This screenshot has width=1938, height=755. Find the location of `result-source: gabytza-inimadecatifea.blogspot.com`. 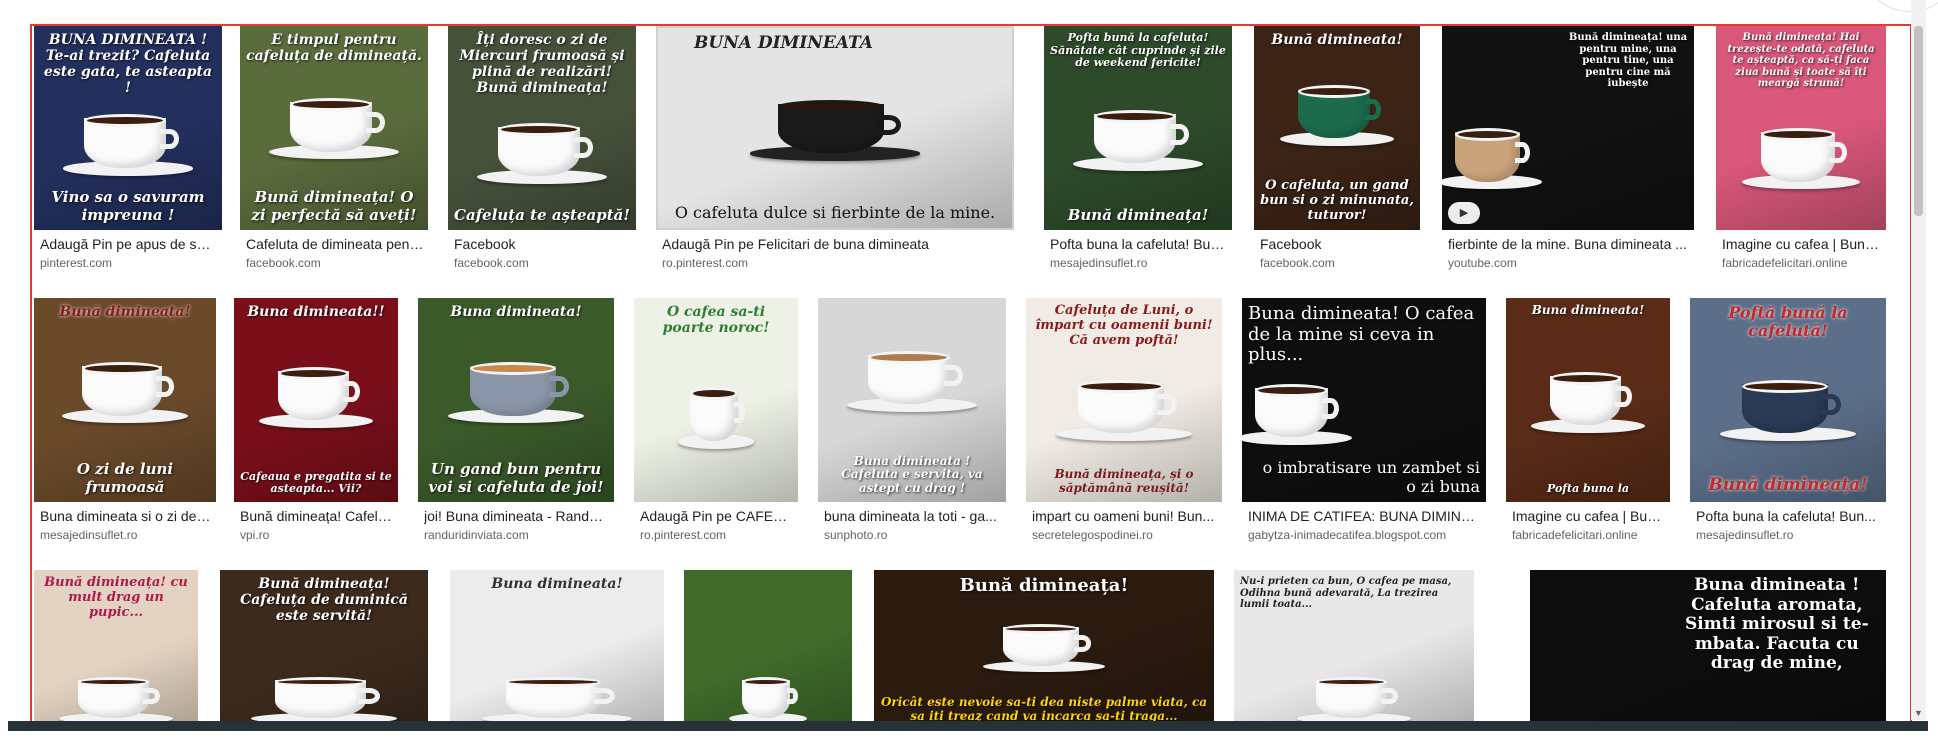

result-source: gabytza-inimadecatifea.blogspot.com is located at coordinates (1365, 535).